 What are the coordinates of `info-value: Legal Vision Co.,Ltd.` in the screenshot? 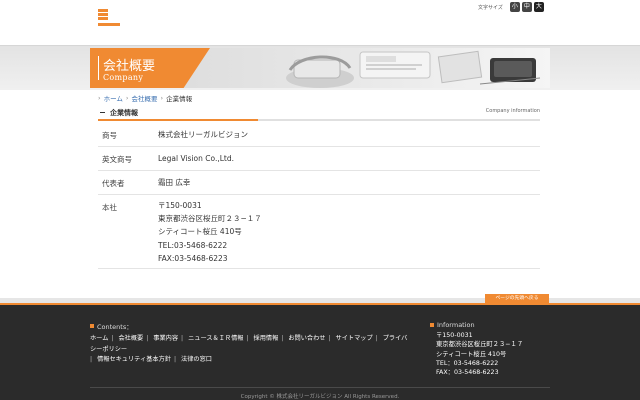 It's located at (196, 158).